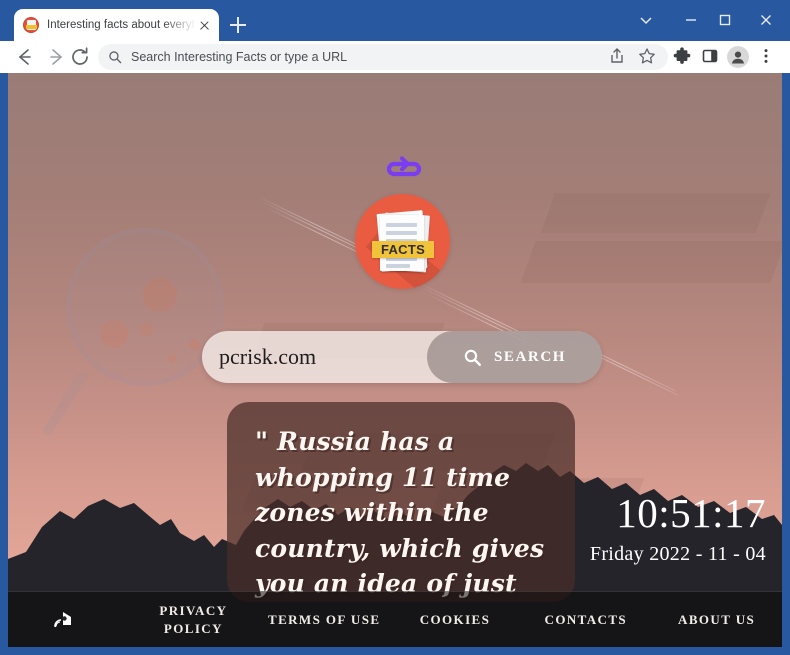  I want to click on clock-widget: 10:51:17 Friday 2022 - 11 - 04, so click(678, 529).